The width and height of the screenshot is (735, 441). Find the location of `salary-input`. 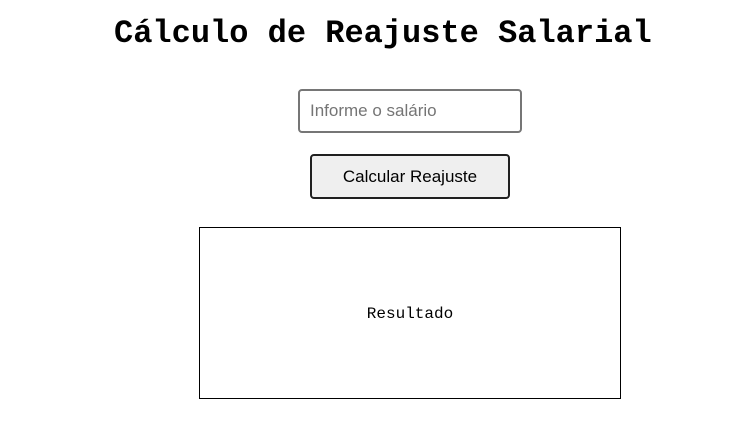

salary-input is located at coordinates (410, 111).